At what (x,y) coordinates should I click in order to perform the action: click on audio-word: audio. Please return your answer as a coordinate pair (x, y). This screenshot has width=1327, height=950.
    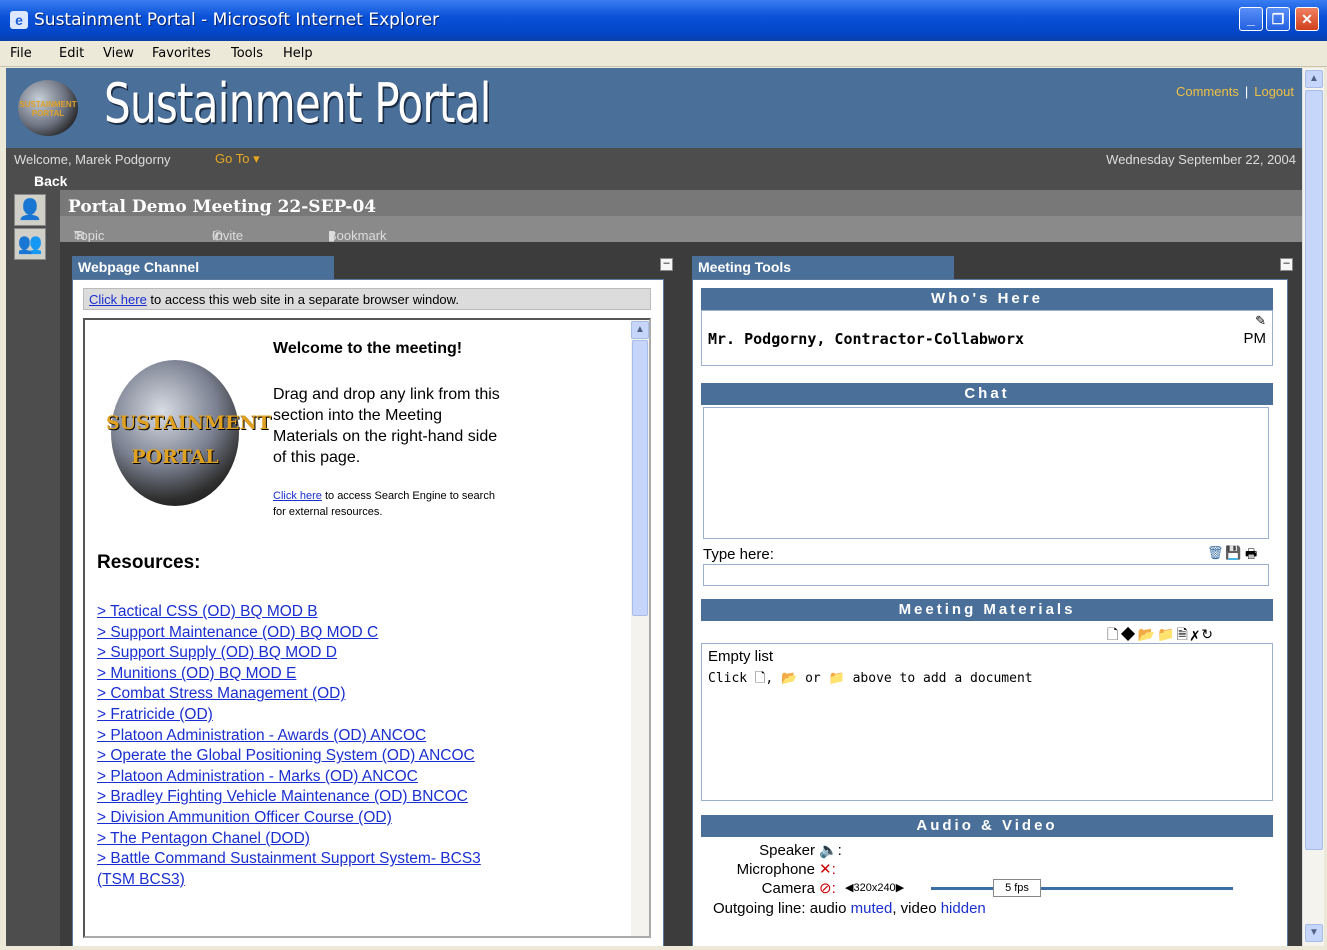
    Looking at the image, I should click on (828, 908).